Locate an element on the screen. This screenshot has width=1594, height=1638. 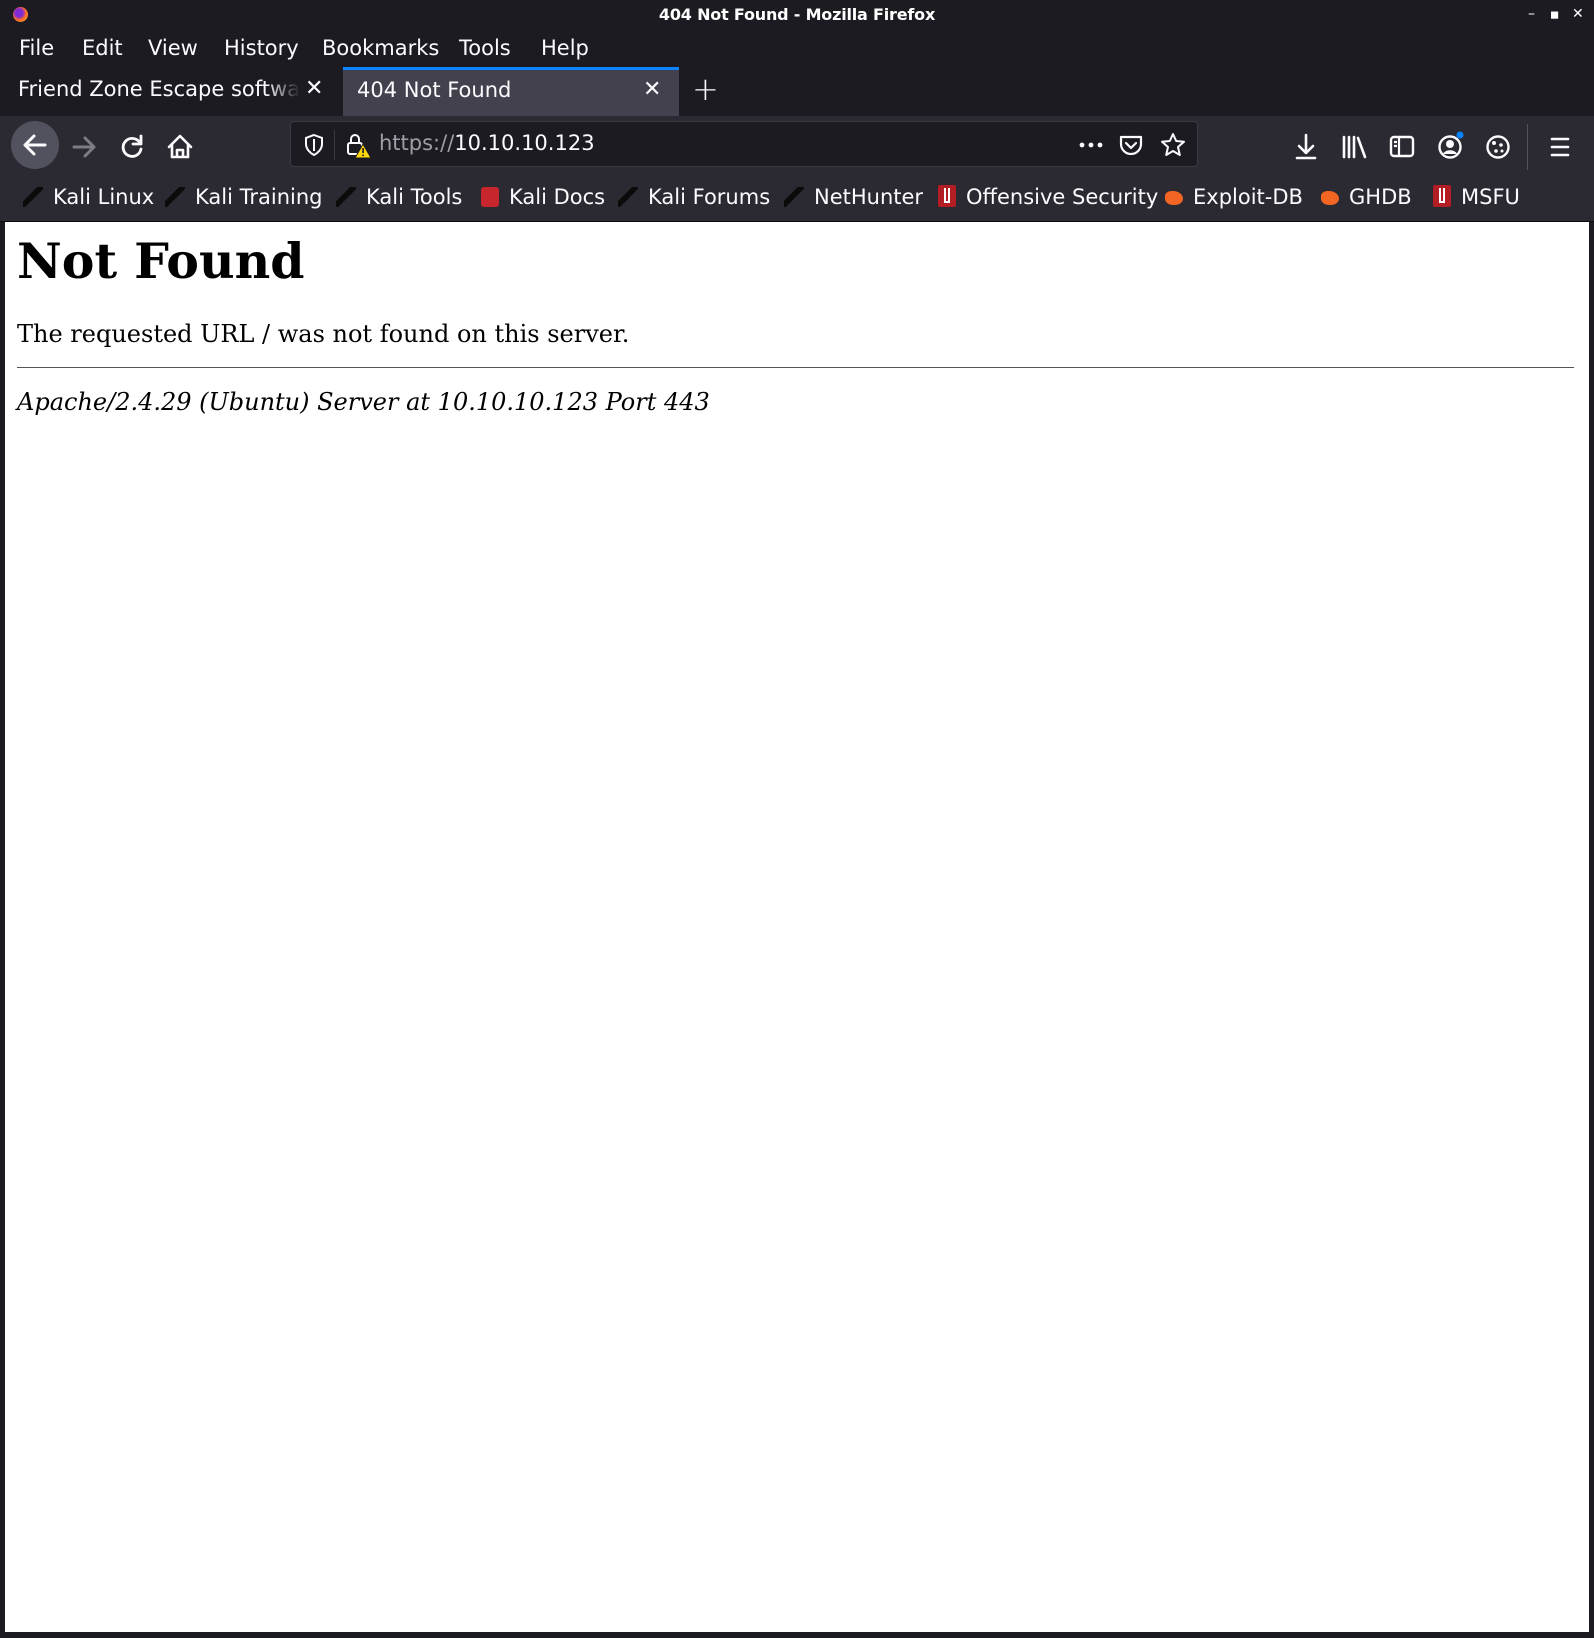
menu-edit: Edit is located at coordinates (102, 48).